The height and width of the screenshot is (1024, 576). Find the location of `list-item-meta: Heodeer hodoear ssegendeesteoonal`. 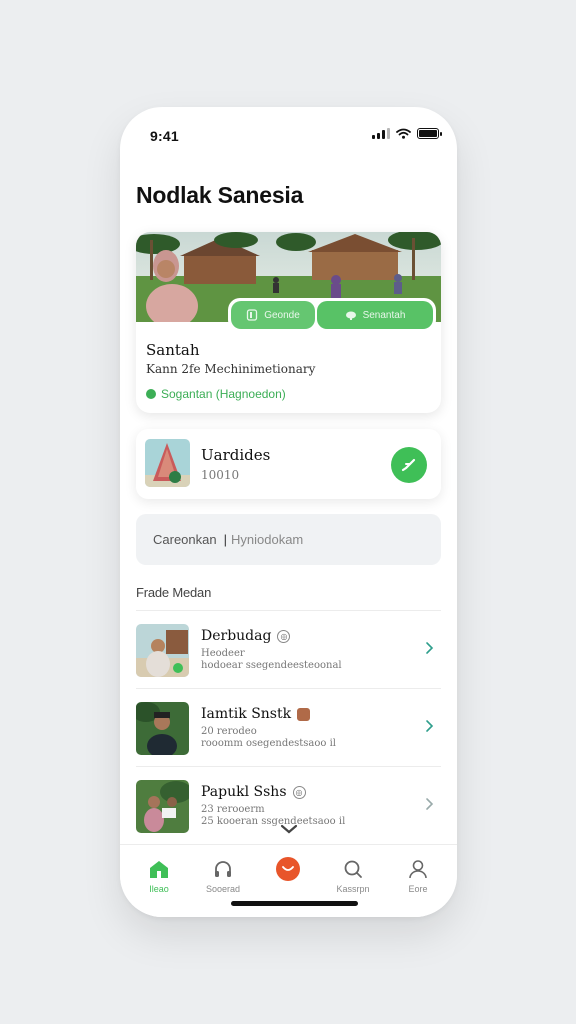

list-item-meta: Heodeer hodoear ssegendeesteoonal is located at coordinates (271, 660).